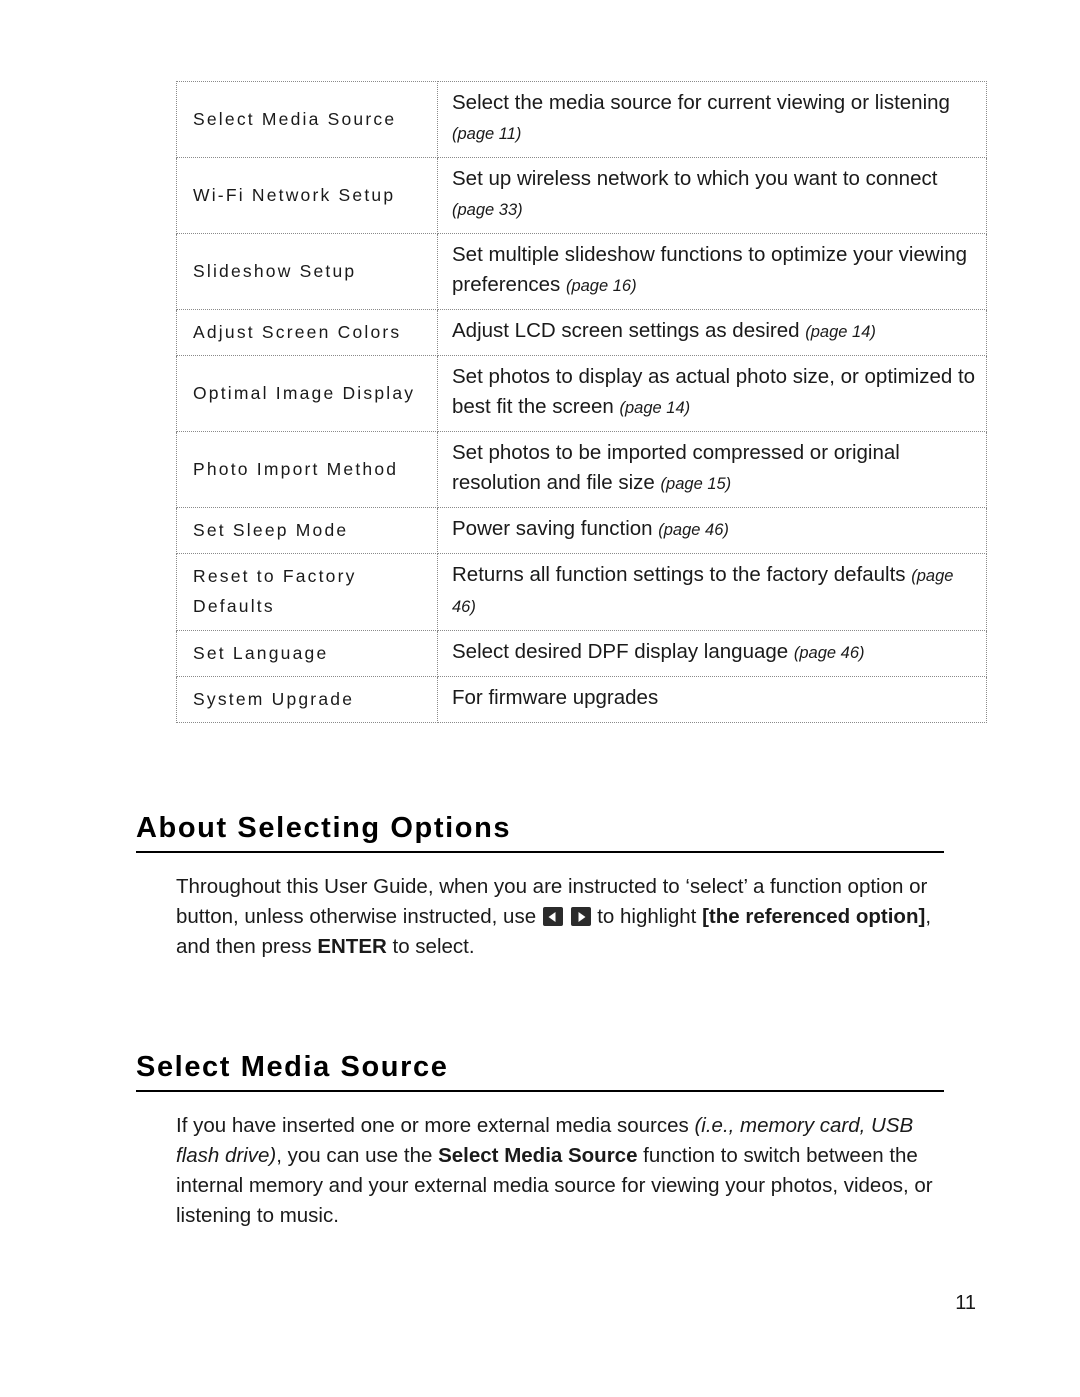 The height and width of the screenshot is (1397, 1080). What do you see at coordinates (623, 651) in the screenshot?
I see `desc-text: Select desired DPF display language` at bounding box center [623, 651].